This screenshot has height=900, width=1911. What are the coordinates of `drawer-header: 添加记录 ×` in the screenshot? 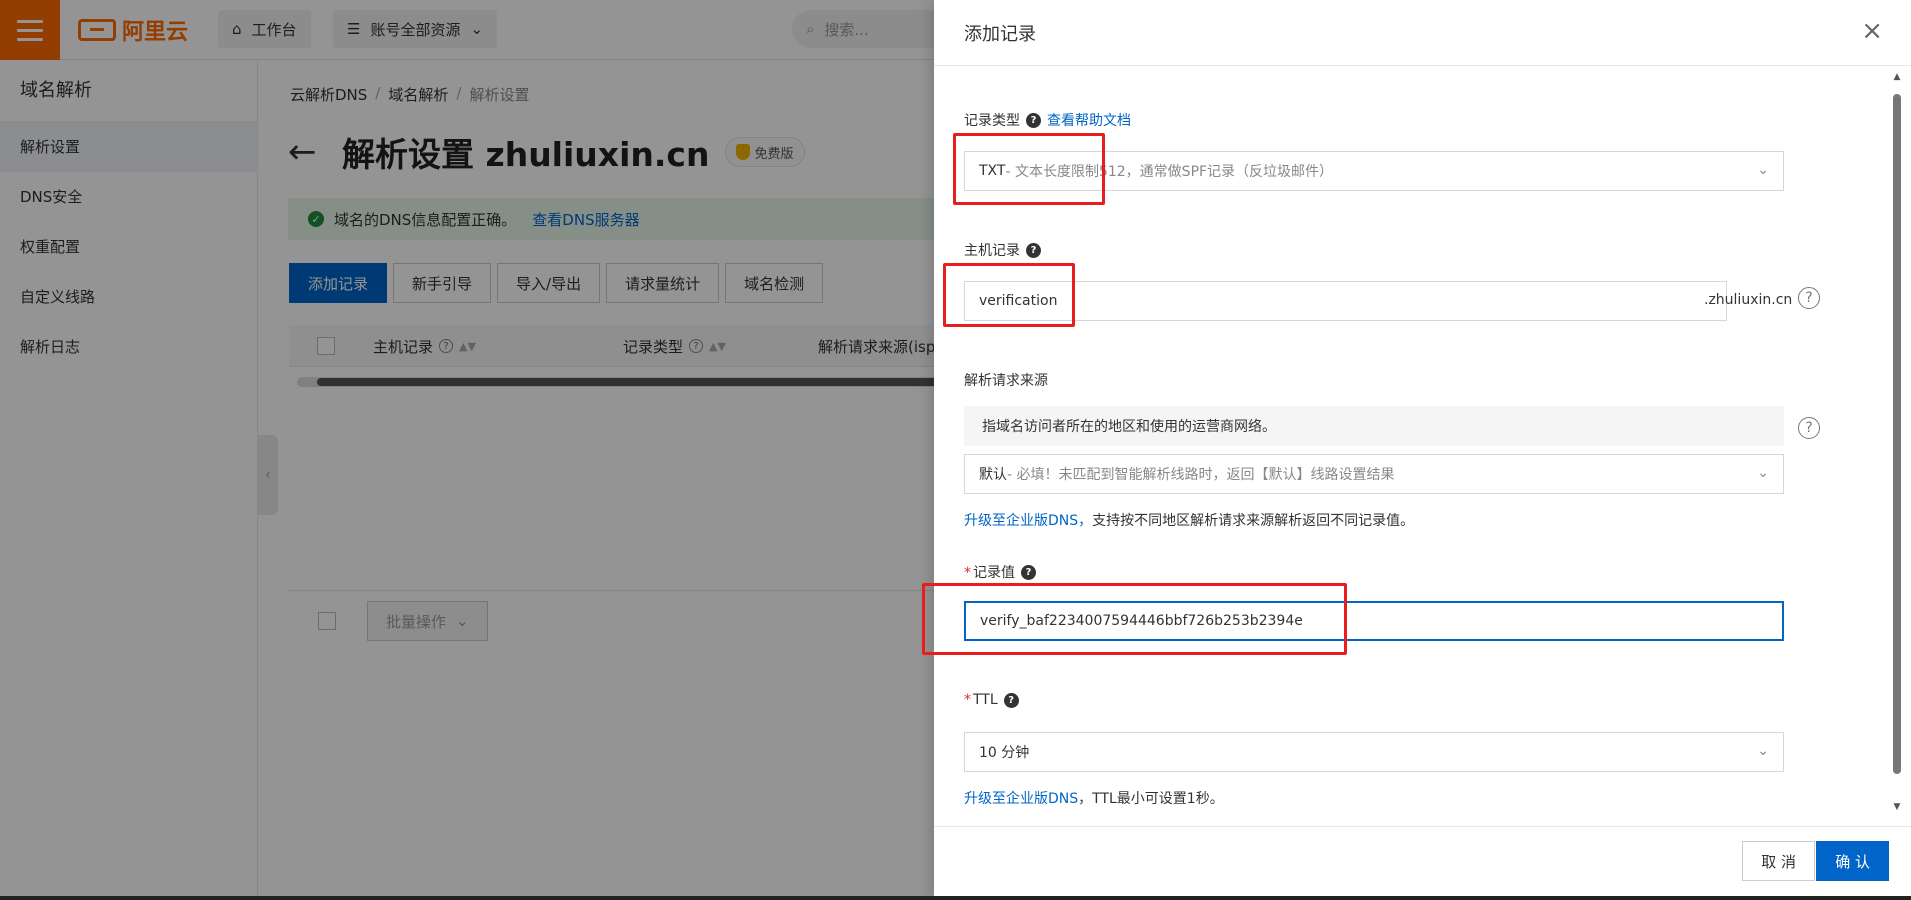 It's located at (1422, 33).